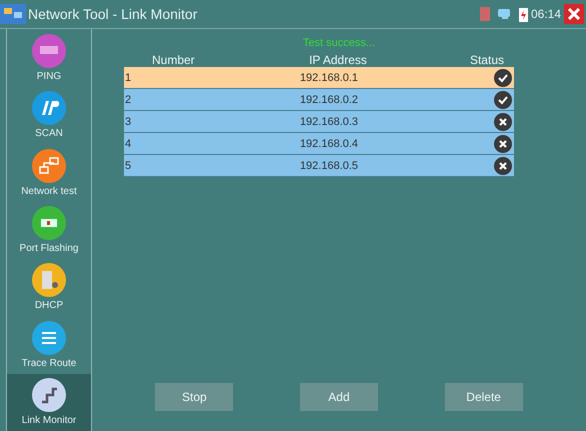 The height and width of the screenshot is (431, 586). I want to click on column-header: Status, so click(486, 60).